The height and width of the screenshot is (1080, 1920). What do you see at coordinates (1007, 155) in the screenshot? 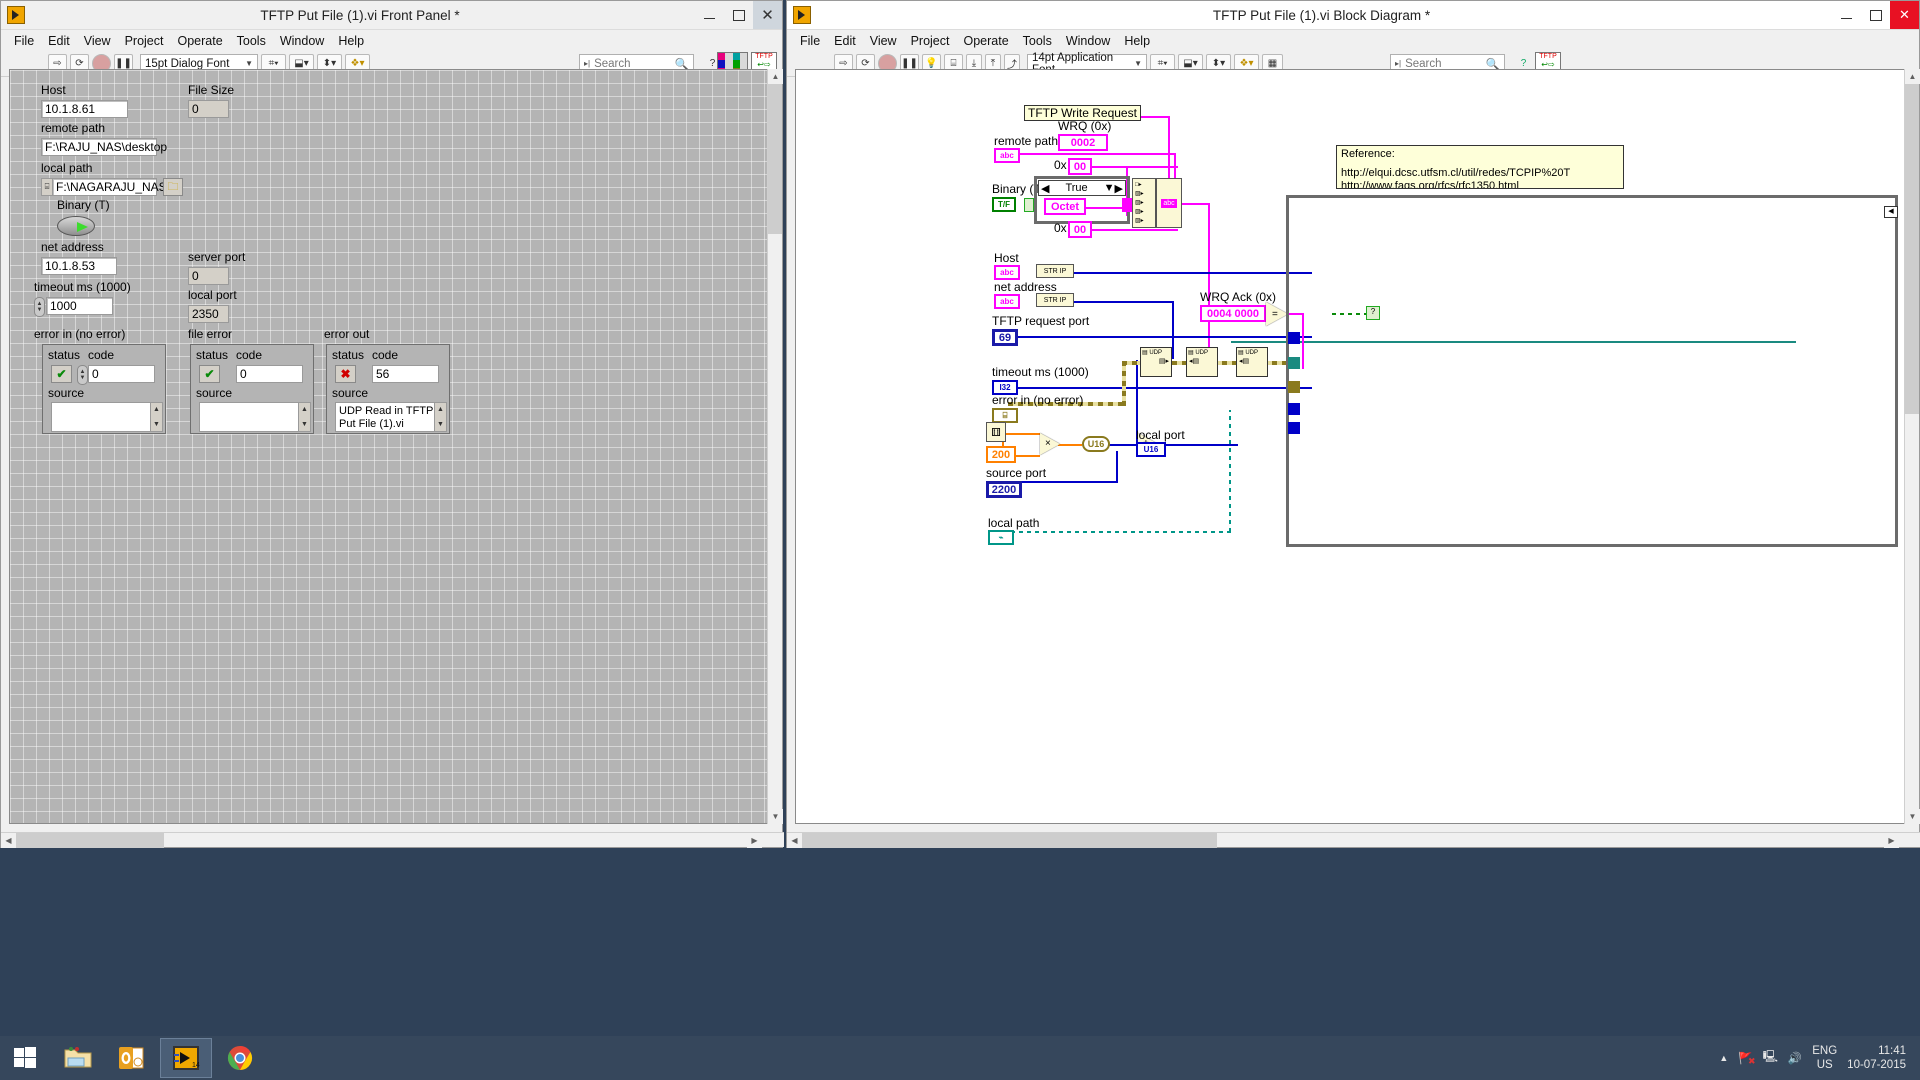
I see `remote-path-terminal: abc` at bounding box center [1007, 155].